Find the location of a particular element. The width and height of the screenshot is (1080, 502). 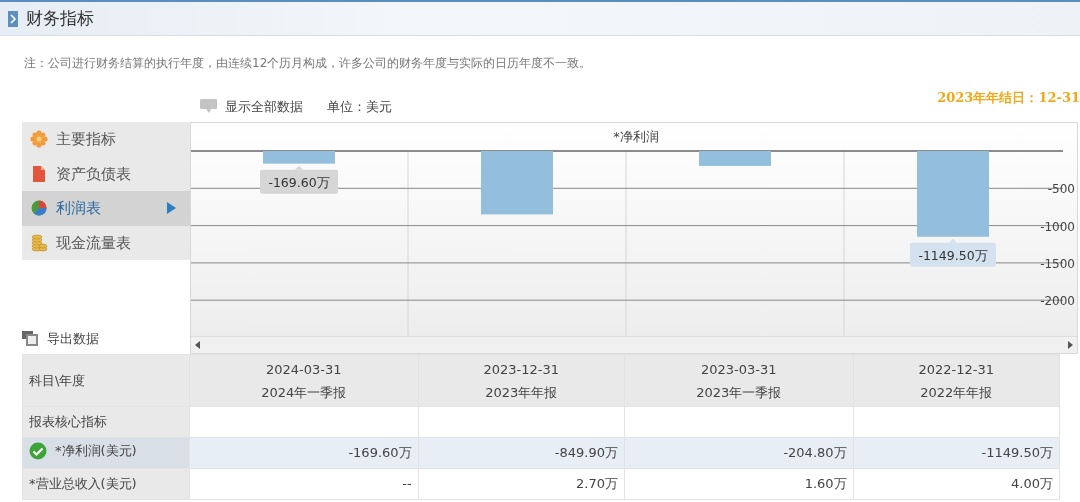

table-cell: 4.00万 is located at coordinates (956, 484).